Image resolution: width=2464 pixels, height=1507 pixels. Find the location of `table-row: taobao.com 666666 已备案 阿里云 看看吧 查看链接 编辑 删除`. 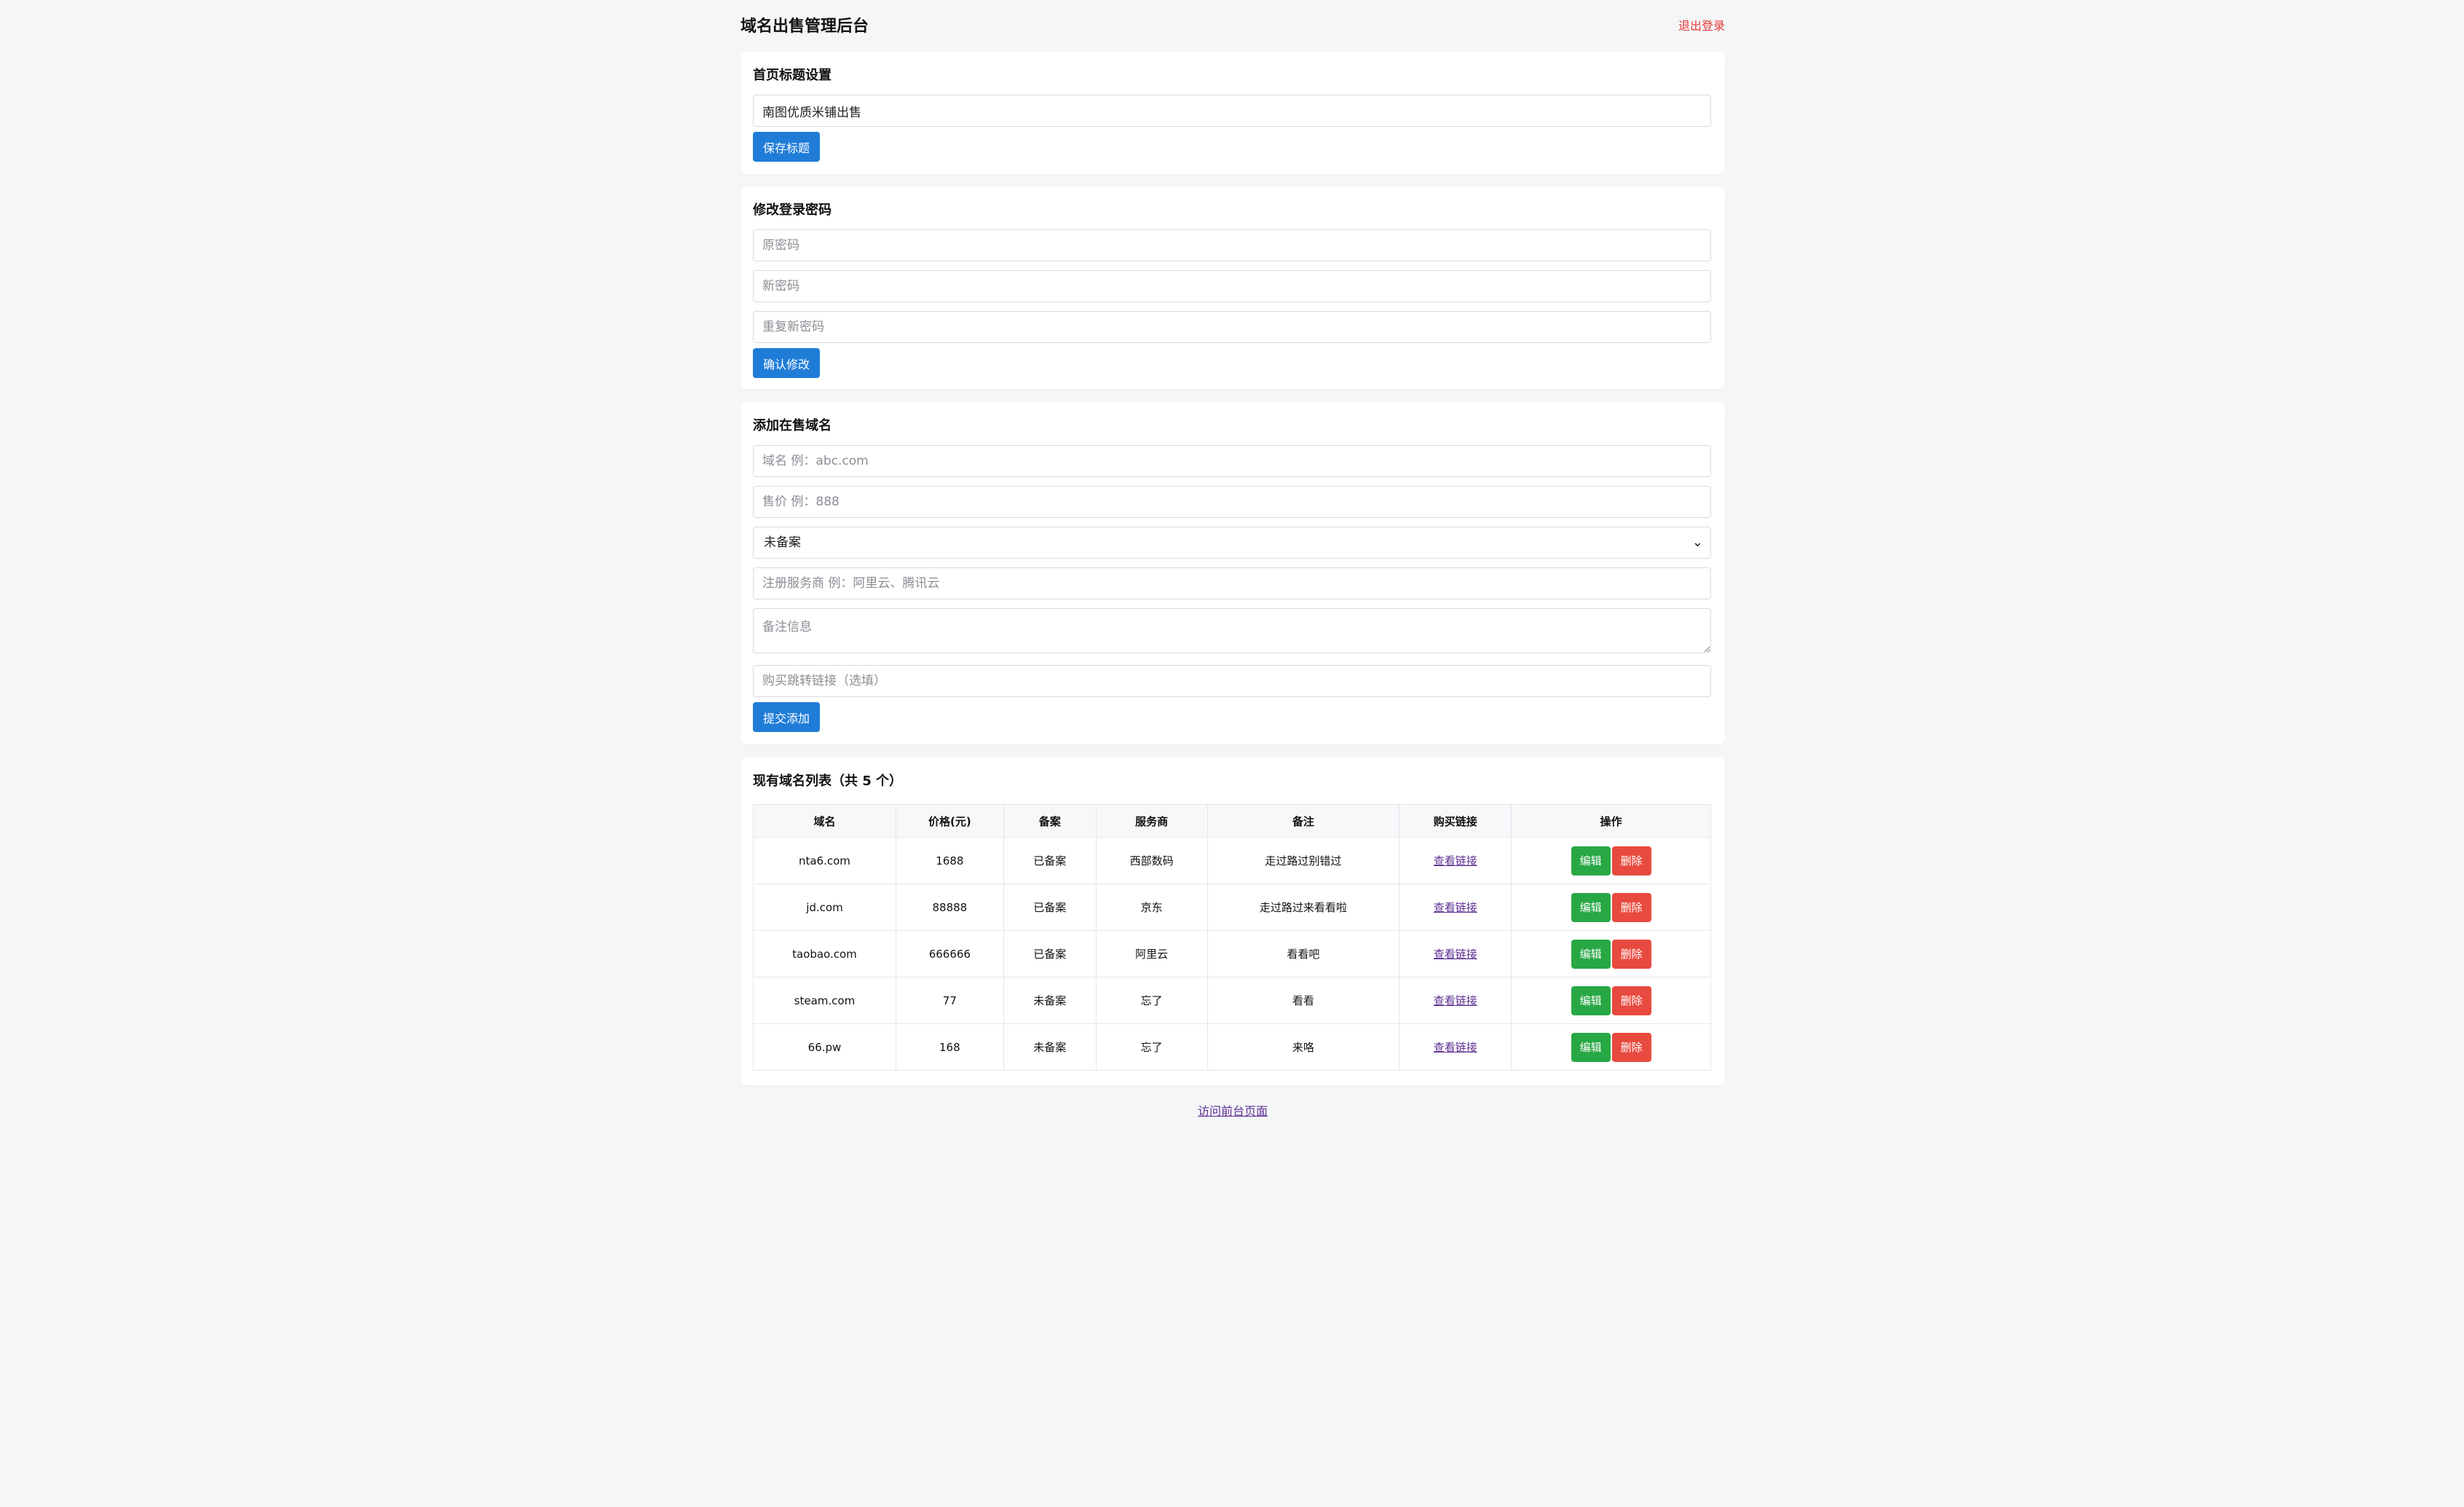

table-row: taobao.com 666666 已备案 阿里云 看看吧 查看链接 编辑 删除 is located at coordinates (1232, 953).